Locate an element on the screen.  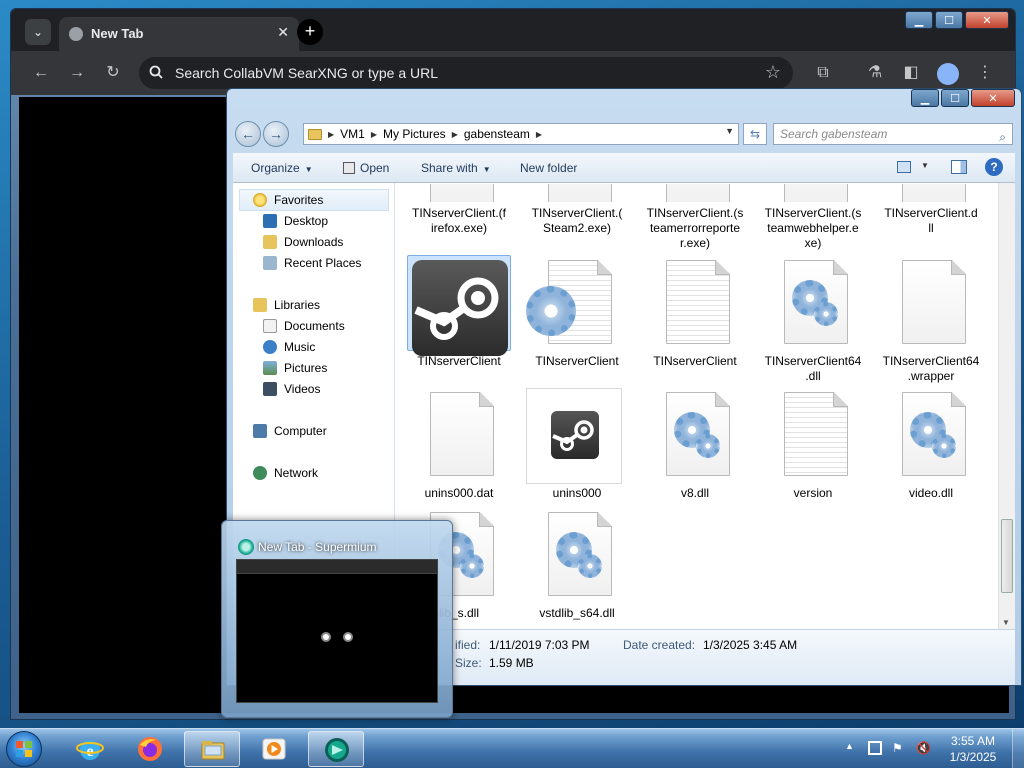
gear-small-icon is located at coordinates (826, 314).